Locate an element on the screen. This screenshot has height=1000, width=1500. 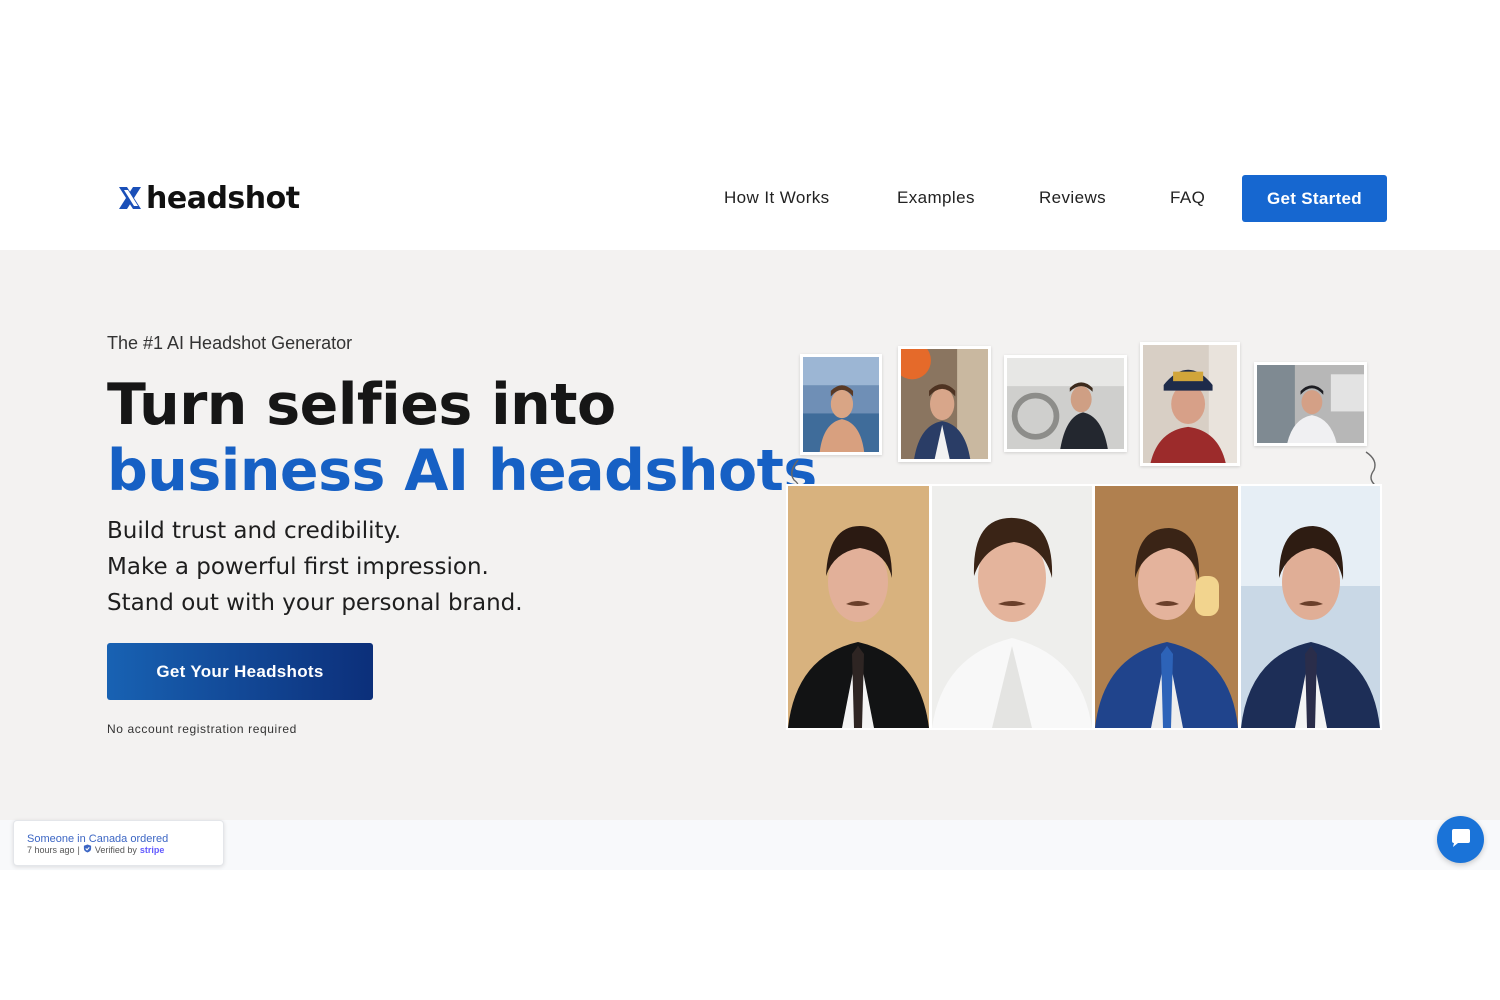
get-your-headshots-button: Get Your Headshots is located at coordinates (240, 671).